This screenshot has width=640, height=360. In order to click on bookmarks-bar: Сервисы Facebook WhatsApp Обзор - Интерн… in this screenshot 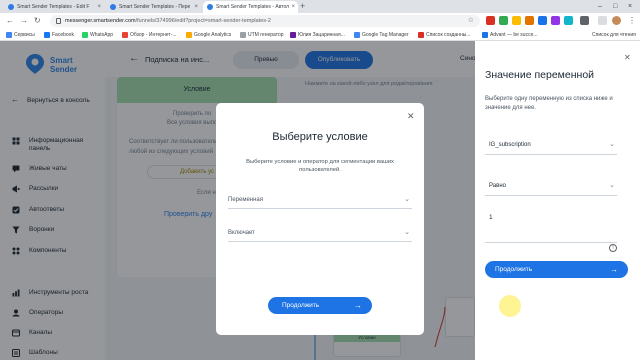, I will do `click(320, 35)`.